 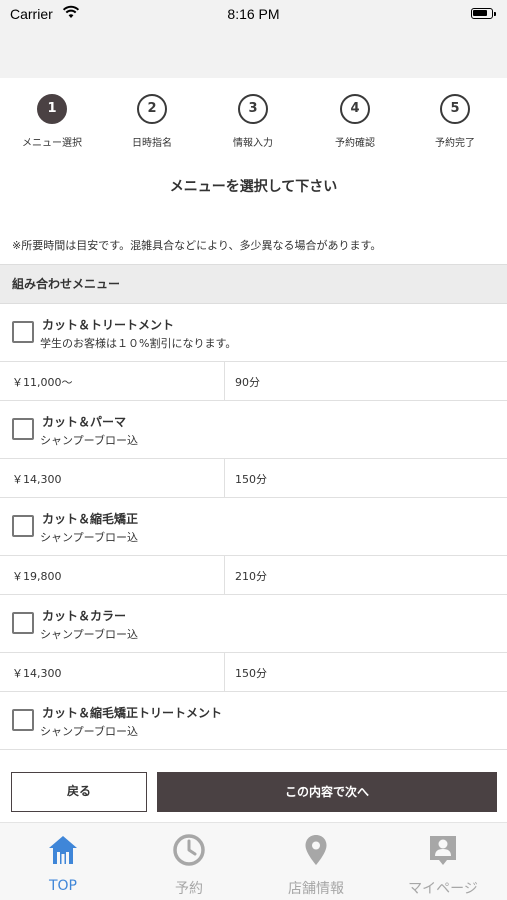 What do you see at coordinates (152, 109) in the screenshot?
I see `step-number: 2` at bounding box center [152, 109].